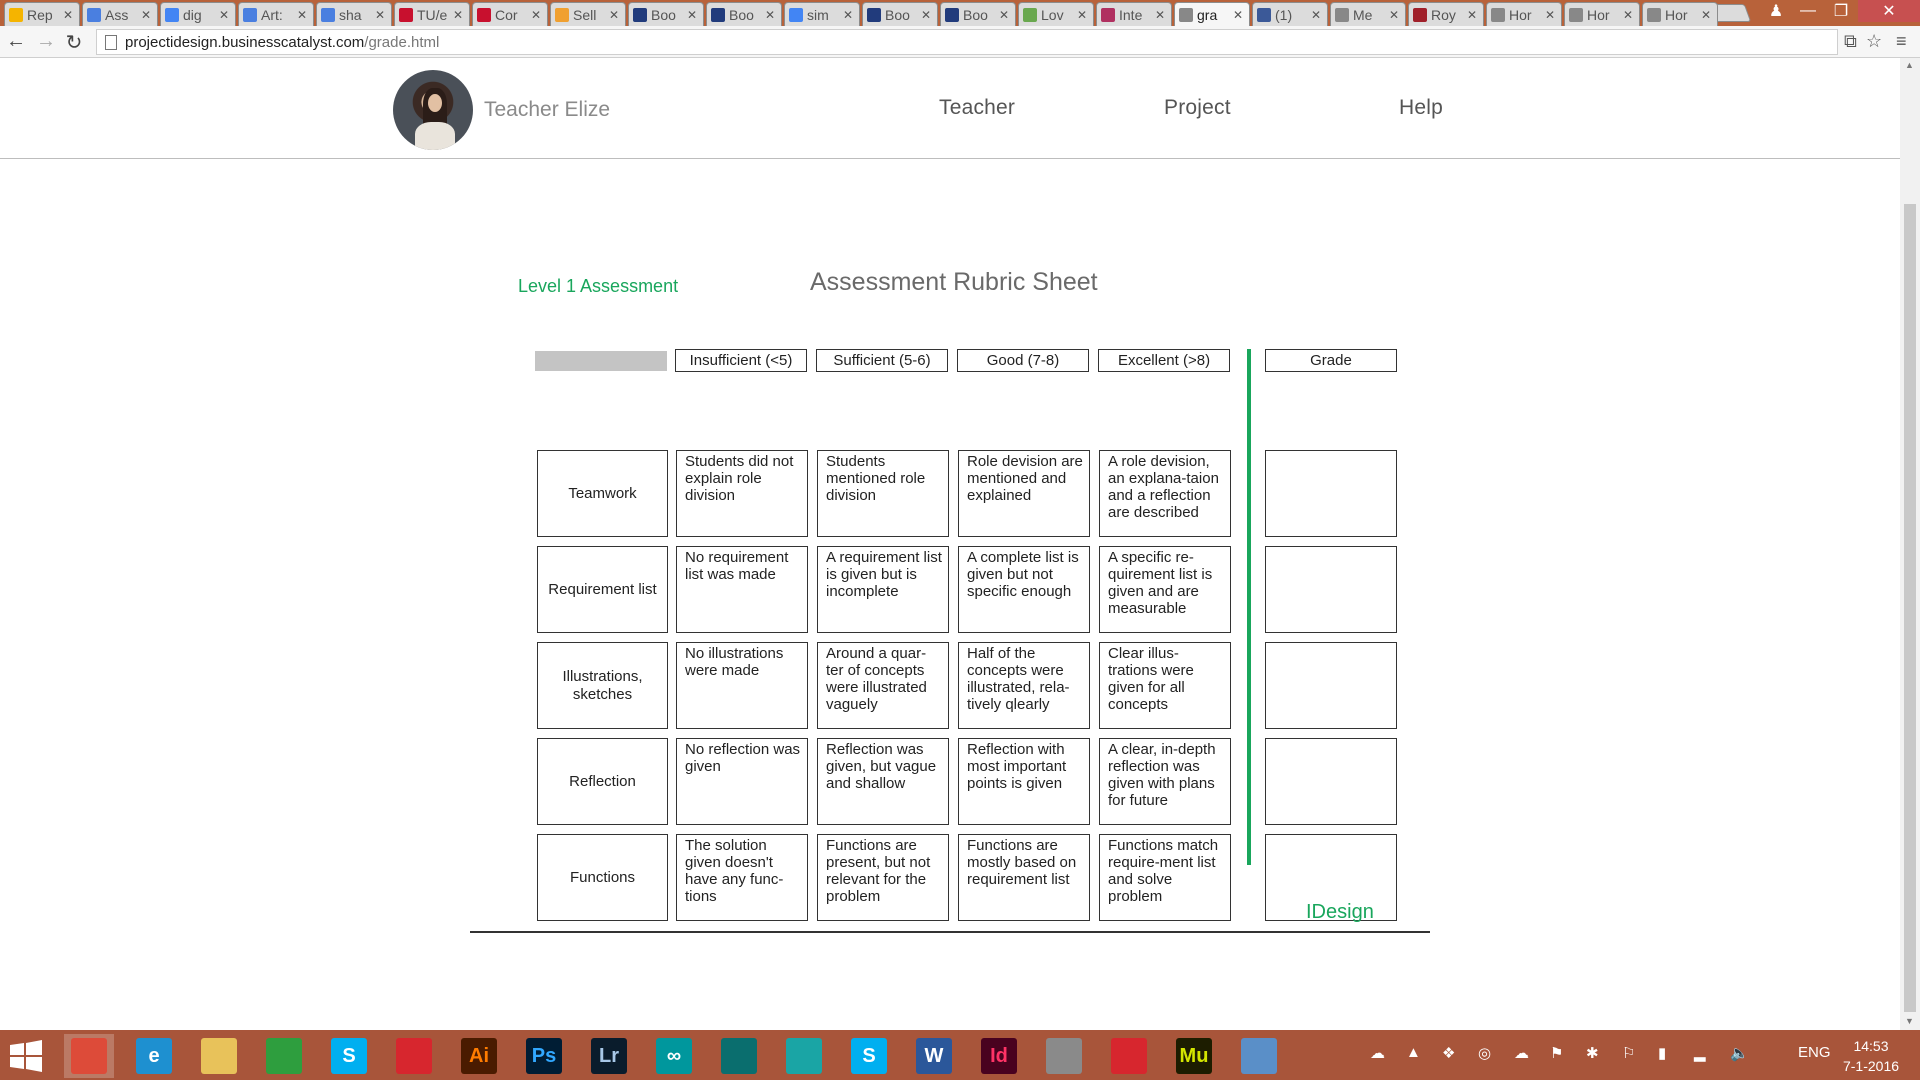 The height and width of the screenshot is (1080, 1920). I want to click on browser-tab: Ass ✕, so click(120, 14).